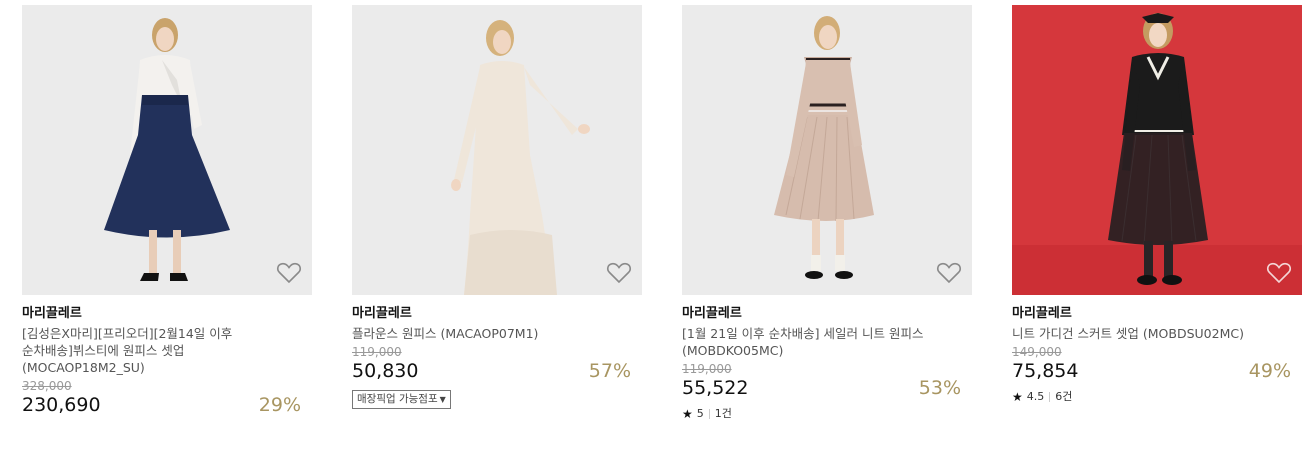  What do you see at coordinates (167, 397) in the screenshot?
I see `price-block: 328,000 230,690 29%` at bounding box center [167, 397].